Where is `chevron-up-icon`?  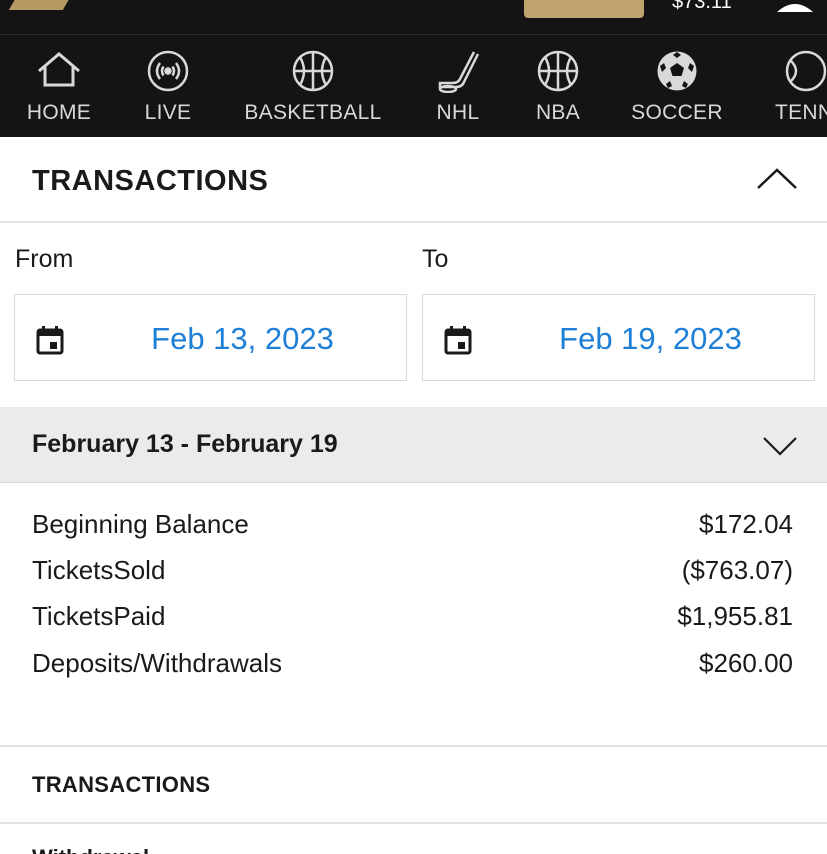
chevron-up-icon is located at coordinates (777, 179).